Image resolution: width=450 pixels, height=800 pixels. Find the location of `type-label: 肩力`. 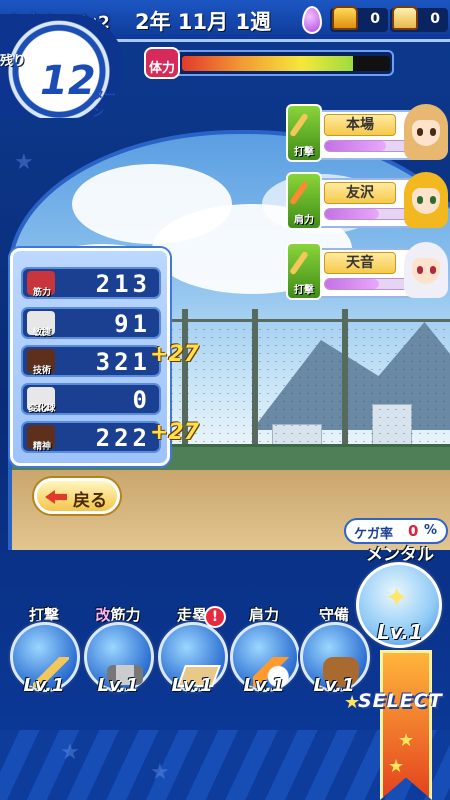

type-label: 肩力 is located at coordinates (304, 220).